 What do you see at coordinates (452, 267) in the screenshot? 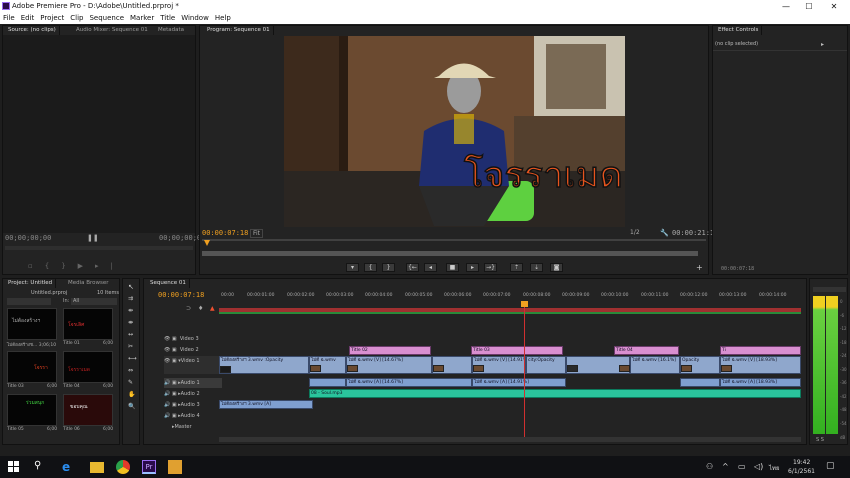
I see `stop-button: ■` at bounding box center [452, 267].